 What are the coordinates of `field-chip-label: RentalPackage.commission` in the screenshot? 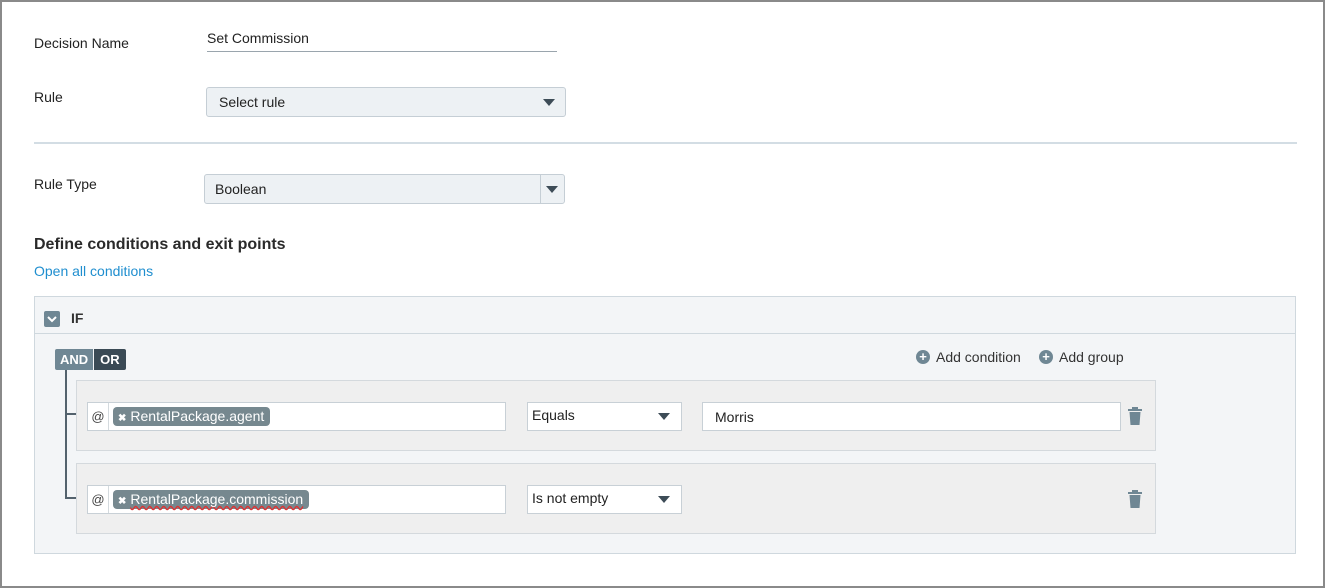 It's located at (217, 499).